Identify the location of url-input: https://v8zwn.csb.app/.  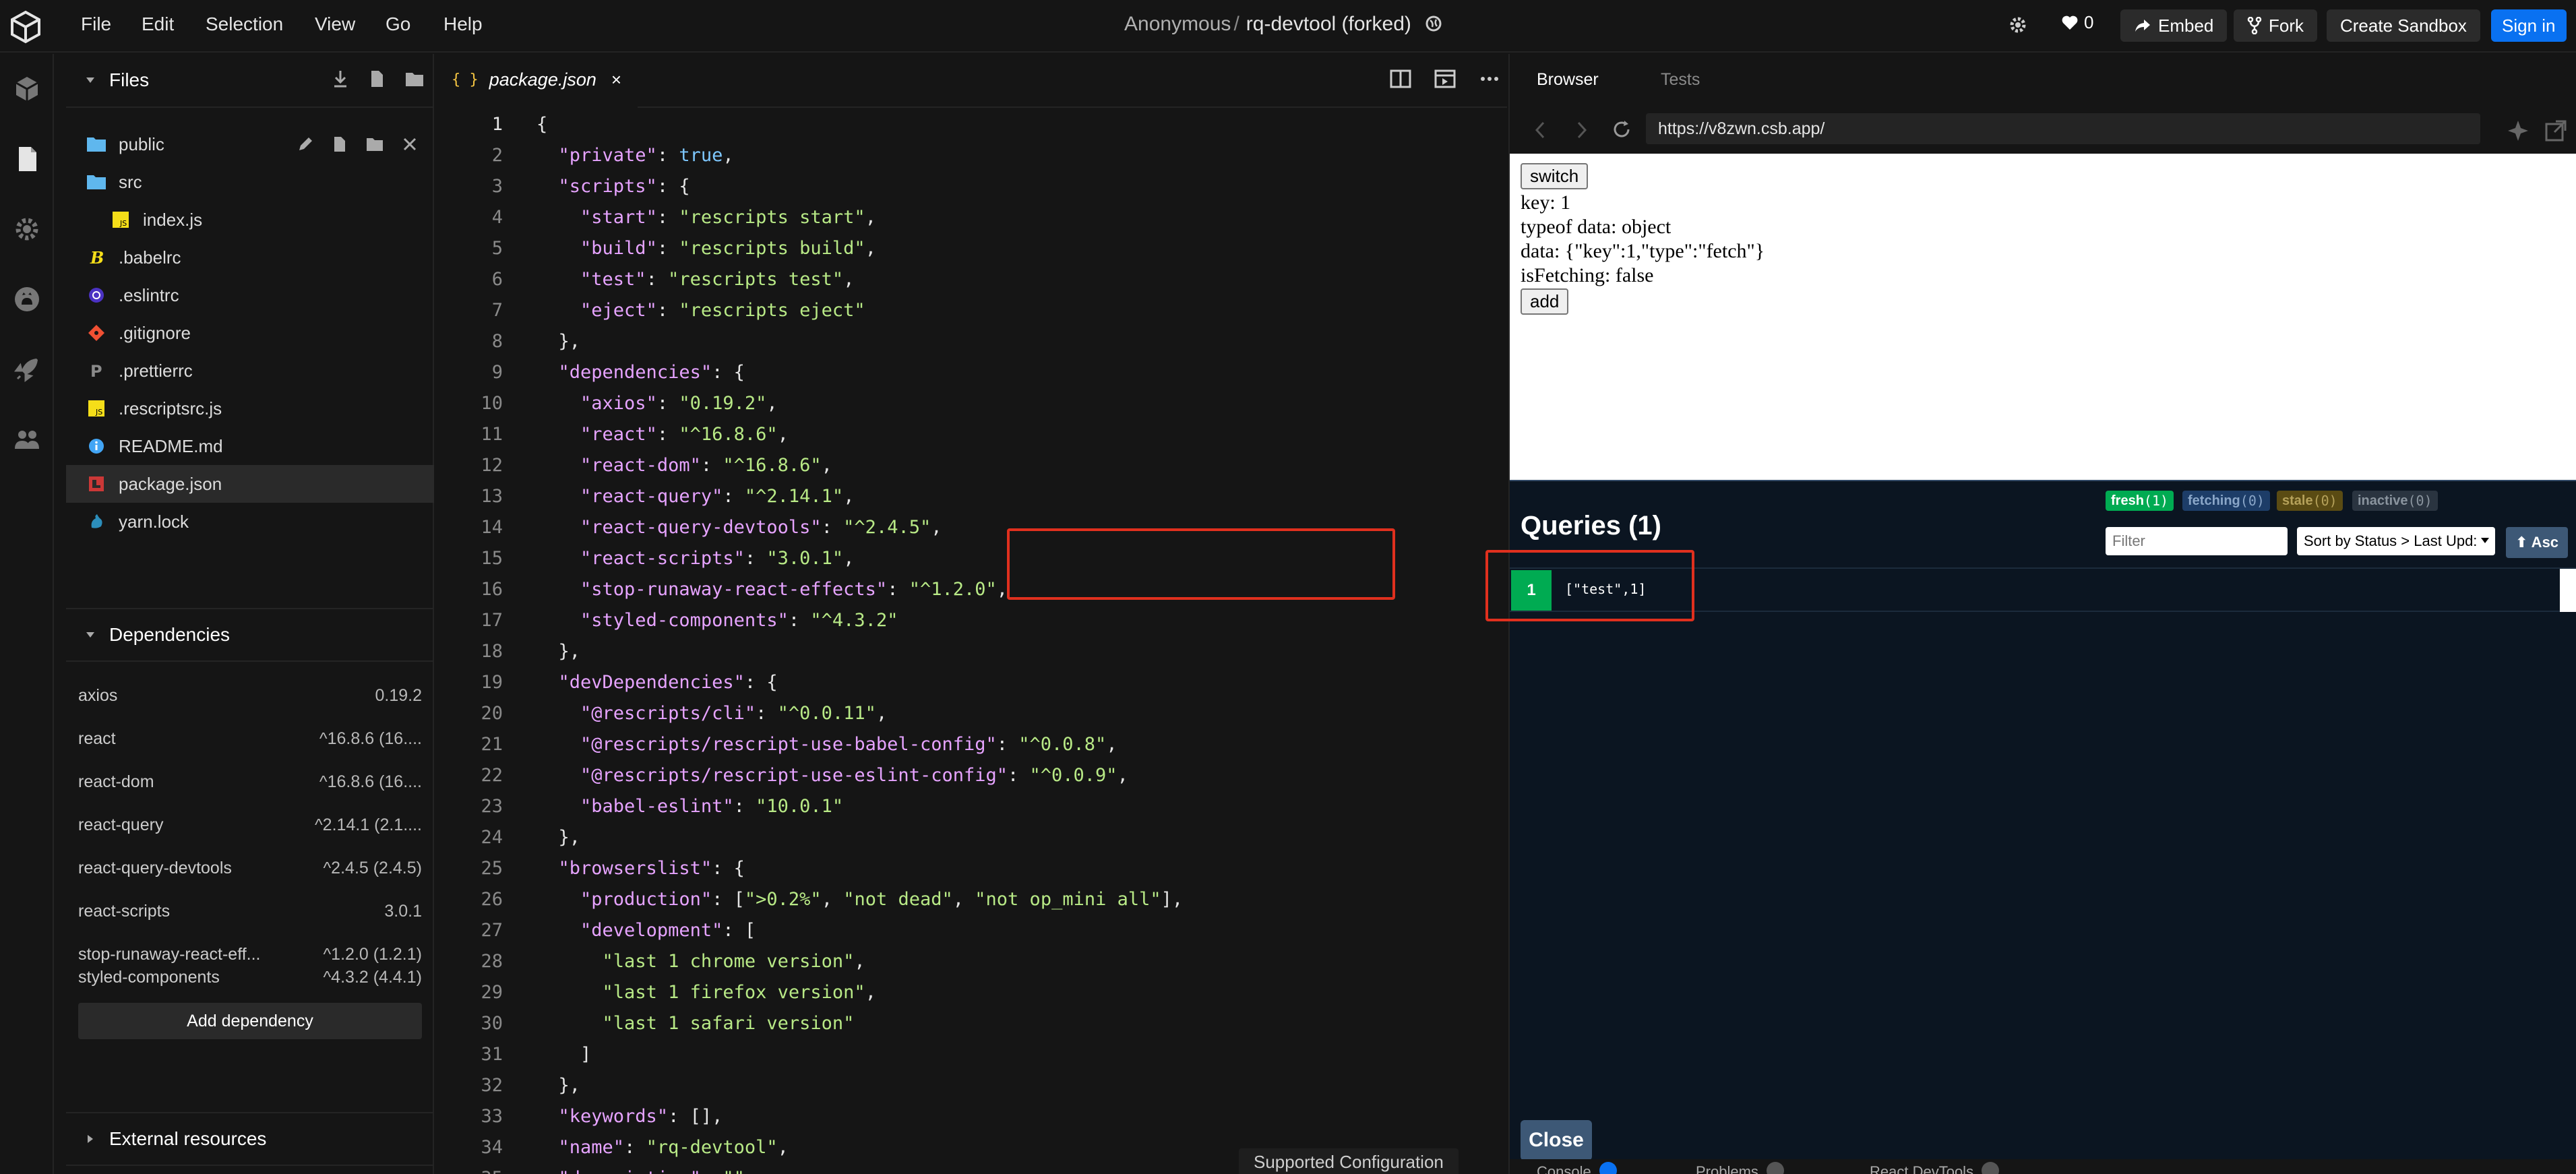
(2063, 128).